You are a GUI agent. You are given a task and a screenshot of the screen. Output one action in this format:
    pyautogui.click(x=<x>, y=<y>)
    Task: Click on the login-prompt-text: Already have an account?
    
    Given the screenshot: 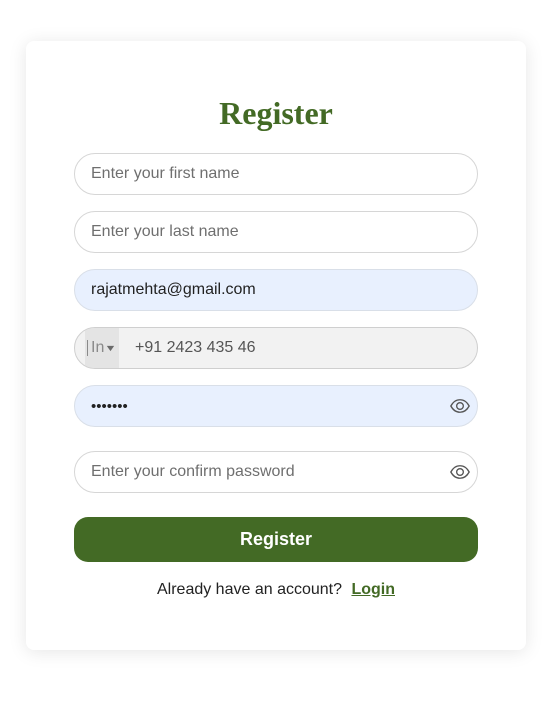 What is the action you would take?
    pyautogui.click(x=249, y=589)
    